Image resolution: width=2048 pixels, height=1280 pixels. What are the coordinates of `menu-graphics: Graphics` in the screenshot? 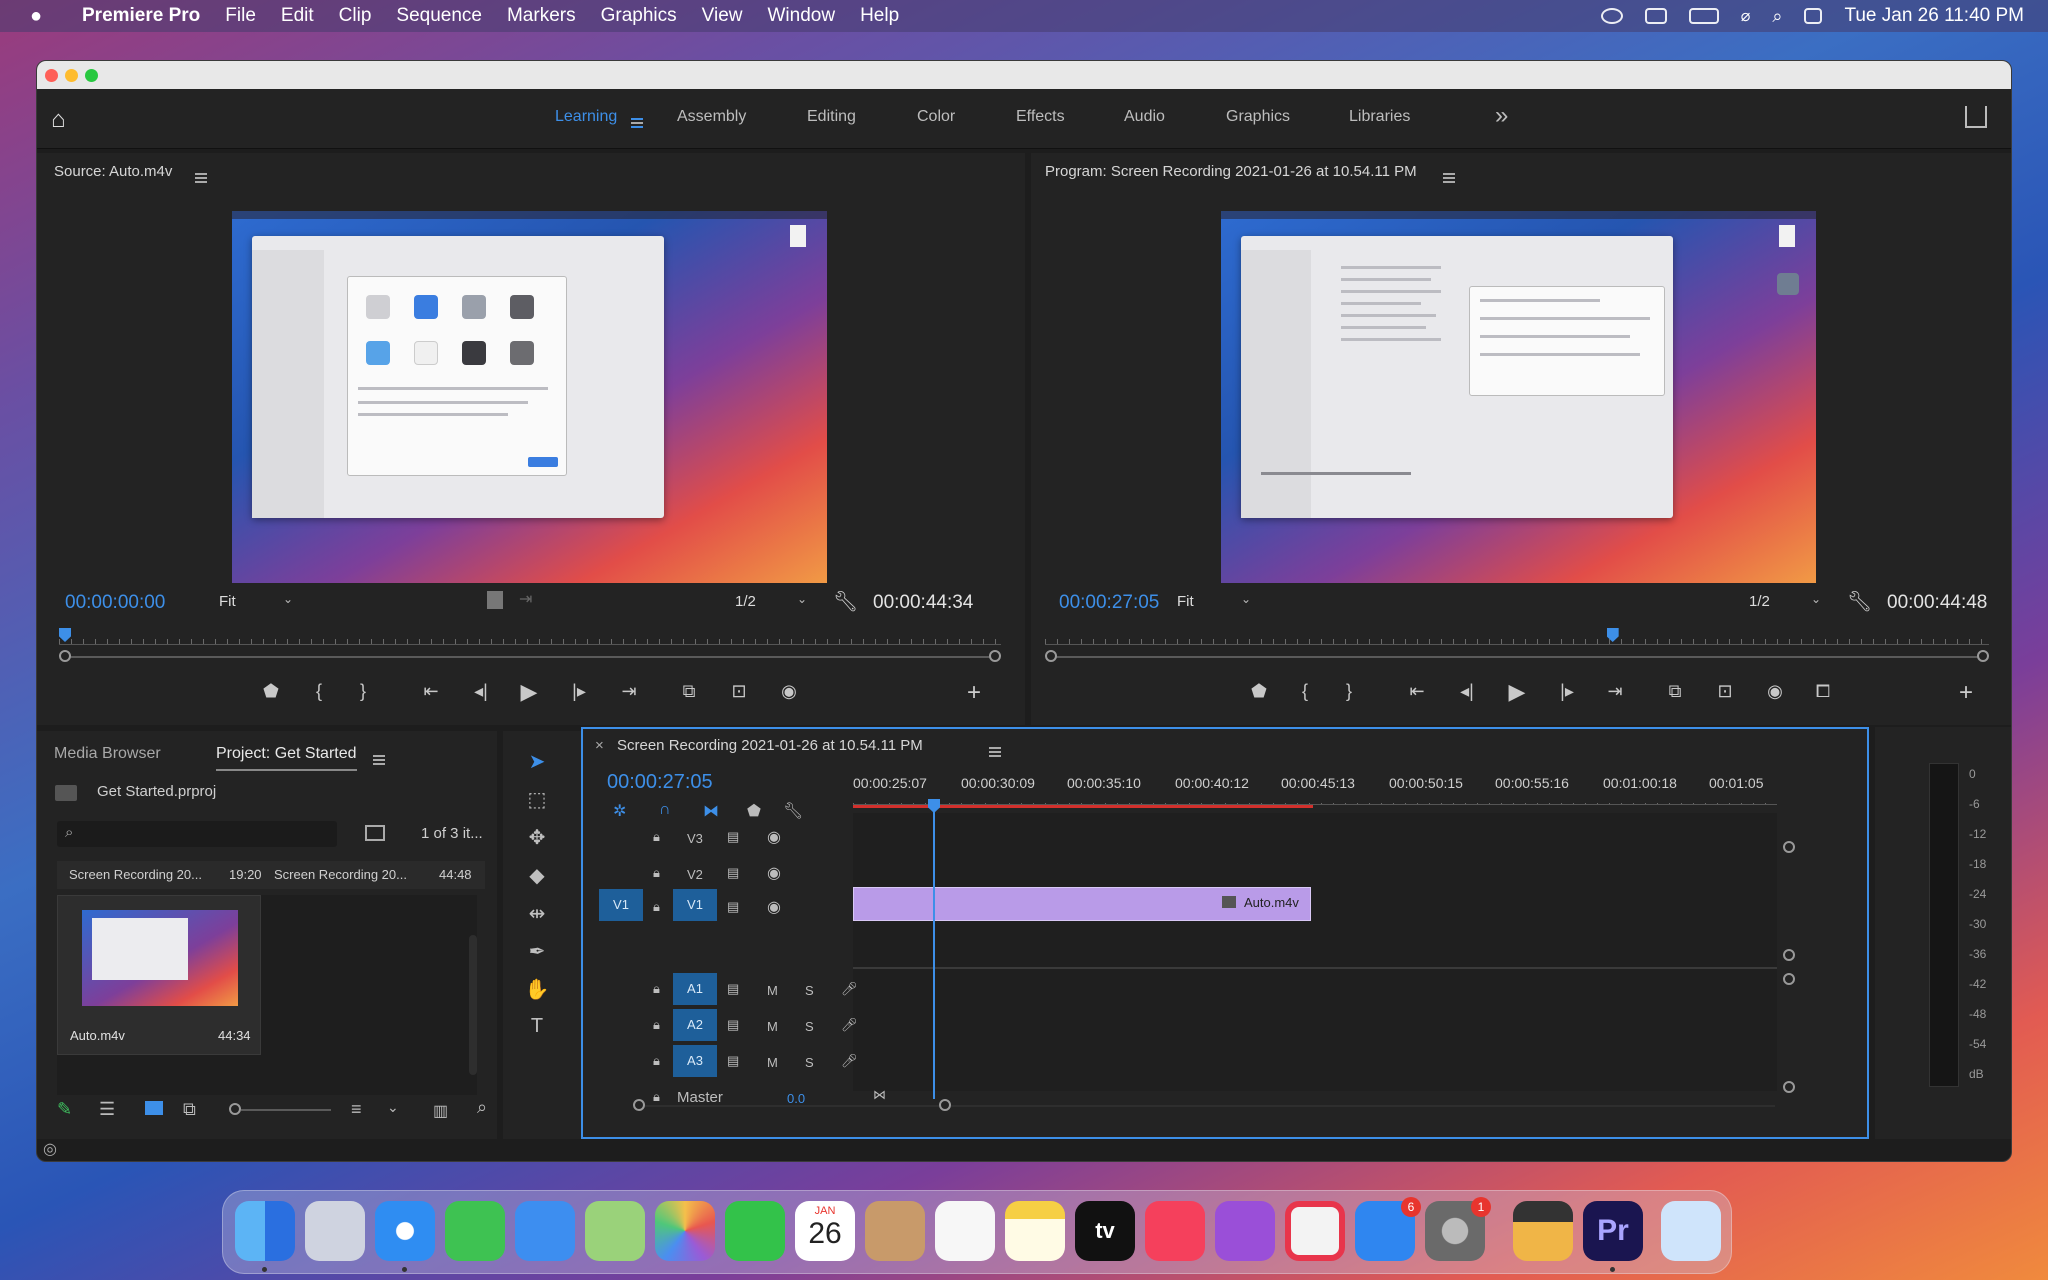 It's located at (639, 16).